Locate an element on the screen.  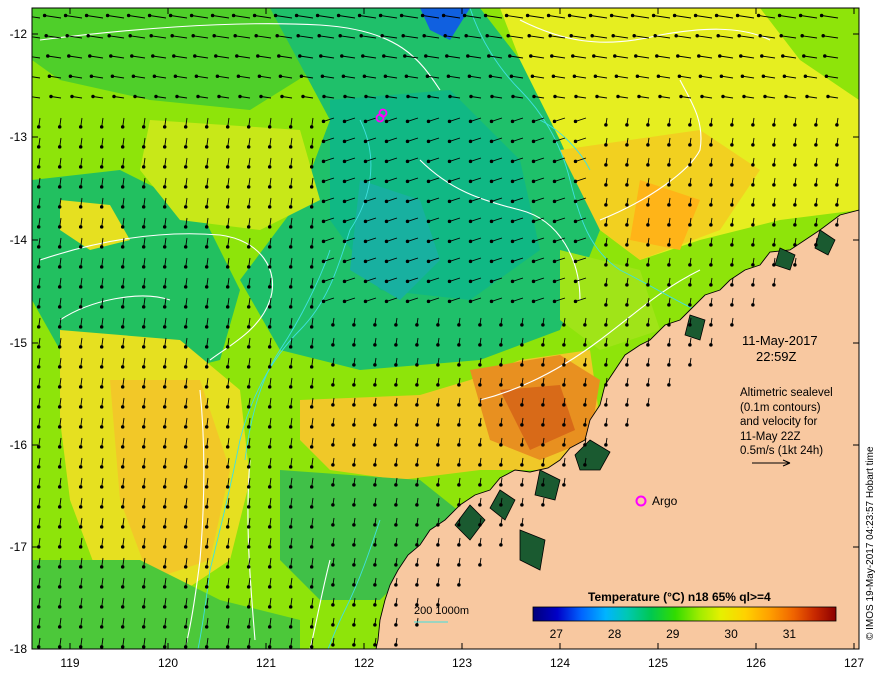
description-line: 11-May 22Z is located at coordinates (770, 436).